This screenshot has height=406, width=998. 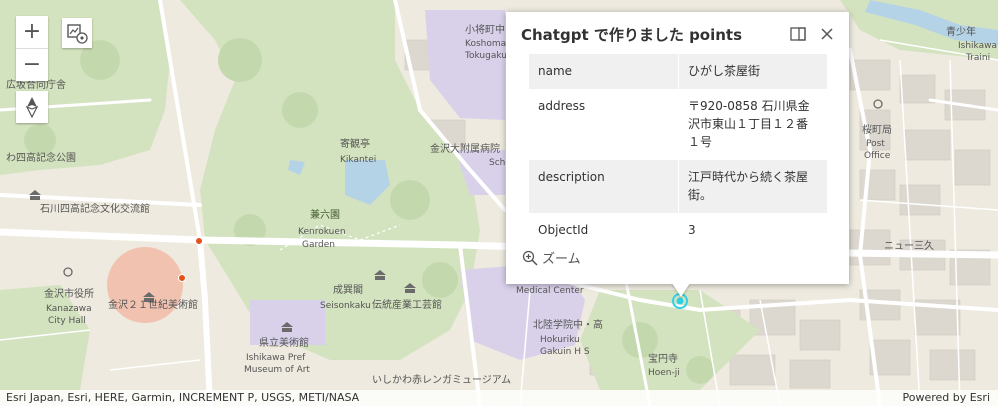 I want to click on table-row: name ひがし茶屋街, so click(x=678, y=71).